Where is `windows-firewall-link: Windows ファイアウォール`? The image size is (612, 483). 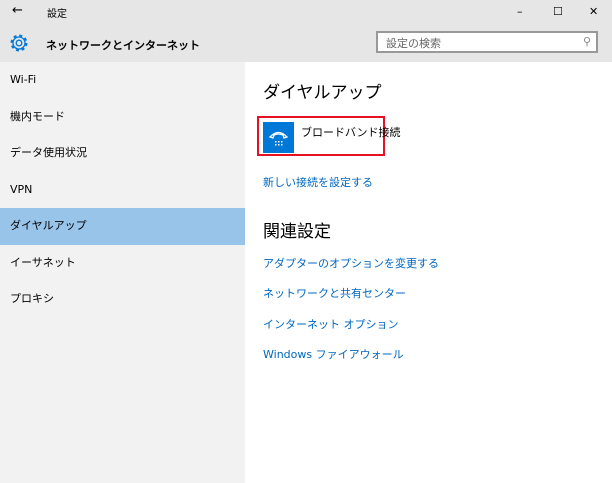 windows-firewall-link: Windows ファイアウォール is located at coordinates (333, 354).